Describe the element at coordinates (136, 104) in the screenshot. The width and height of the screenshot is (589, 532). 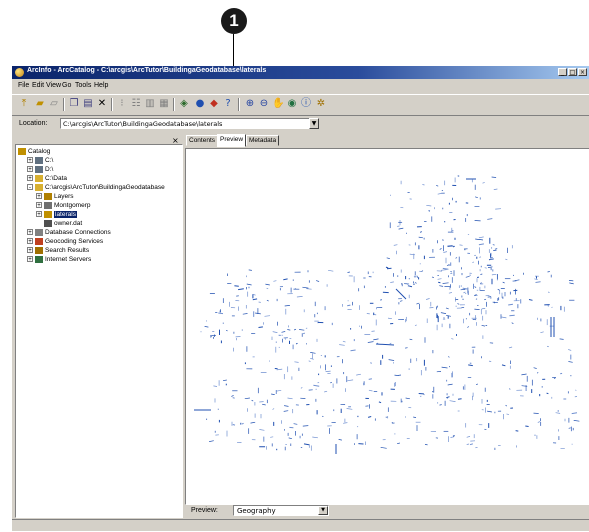
I see `list-icon: ☷` at that location.